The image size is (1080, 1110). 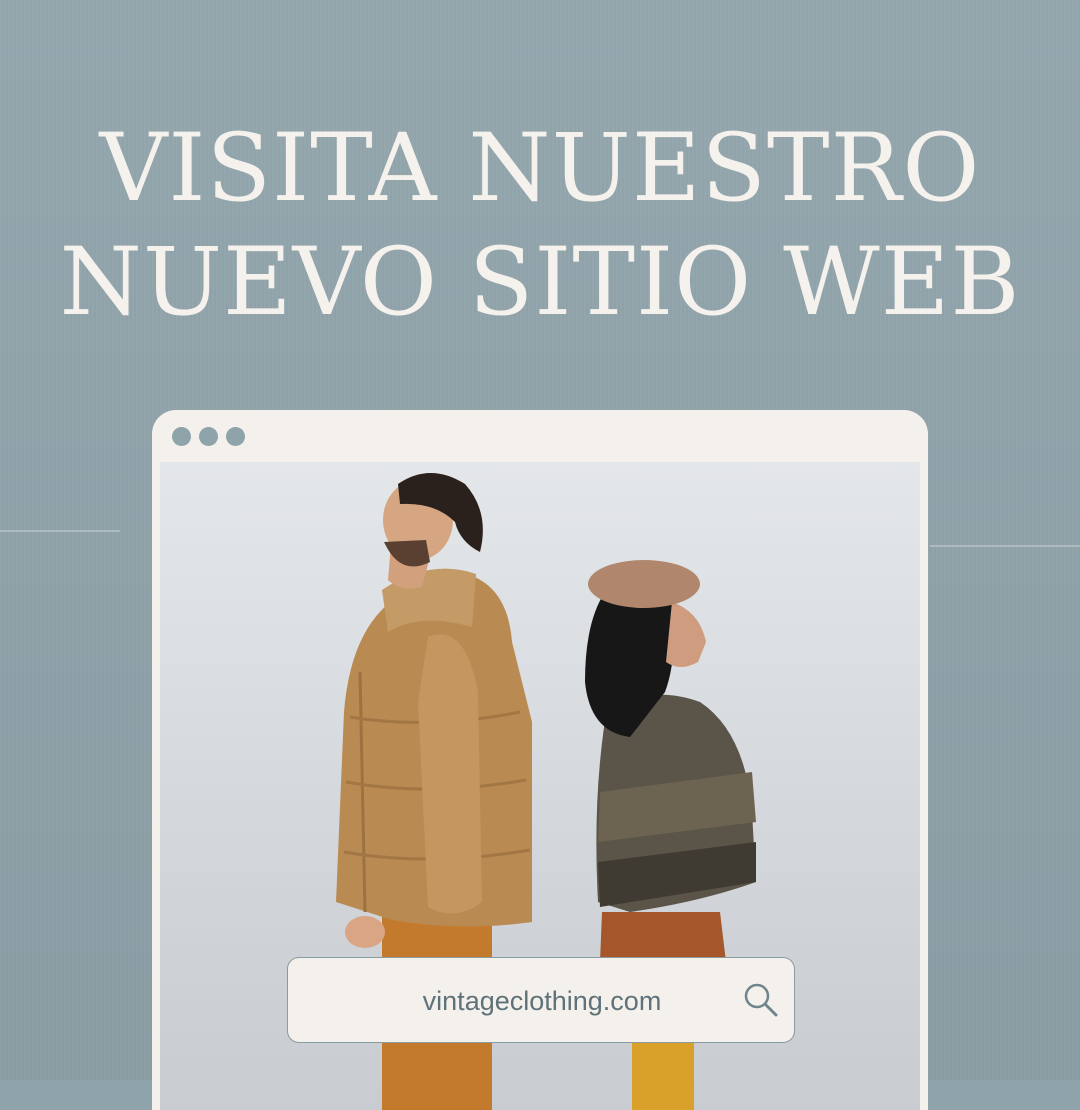 I want to click on window-controls, so click(x=208, y=436).